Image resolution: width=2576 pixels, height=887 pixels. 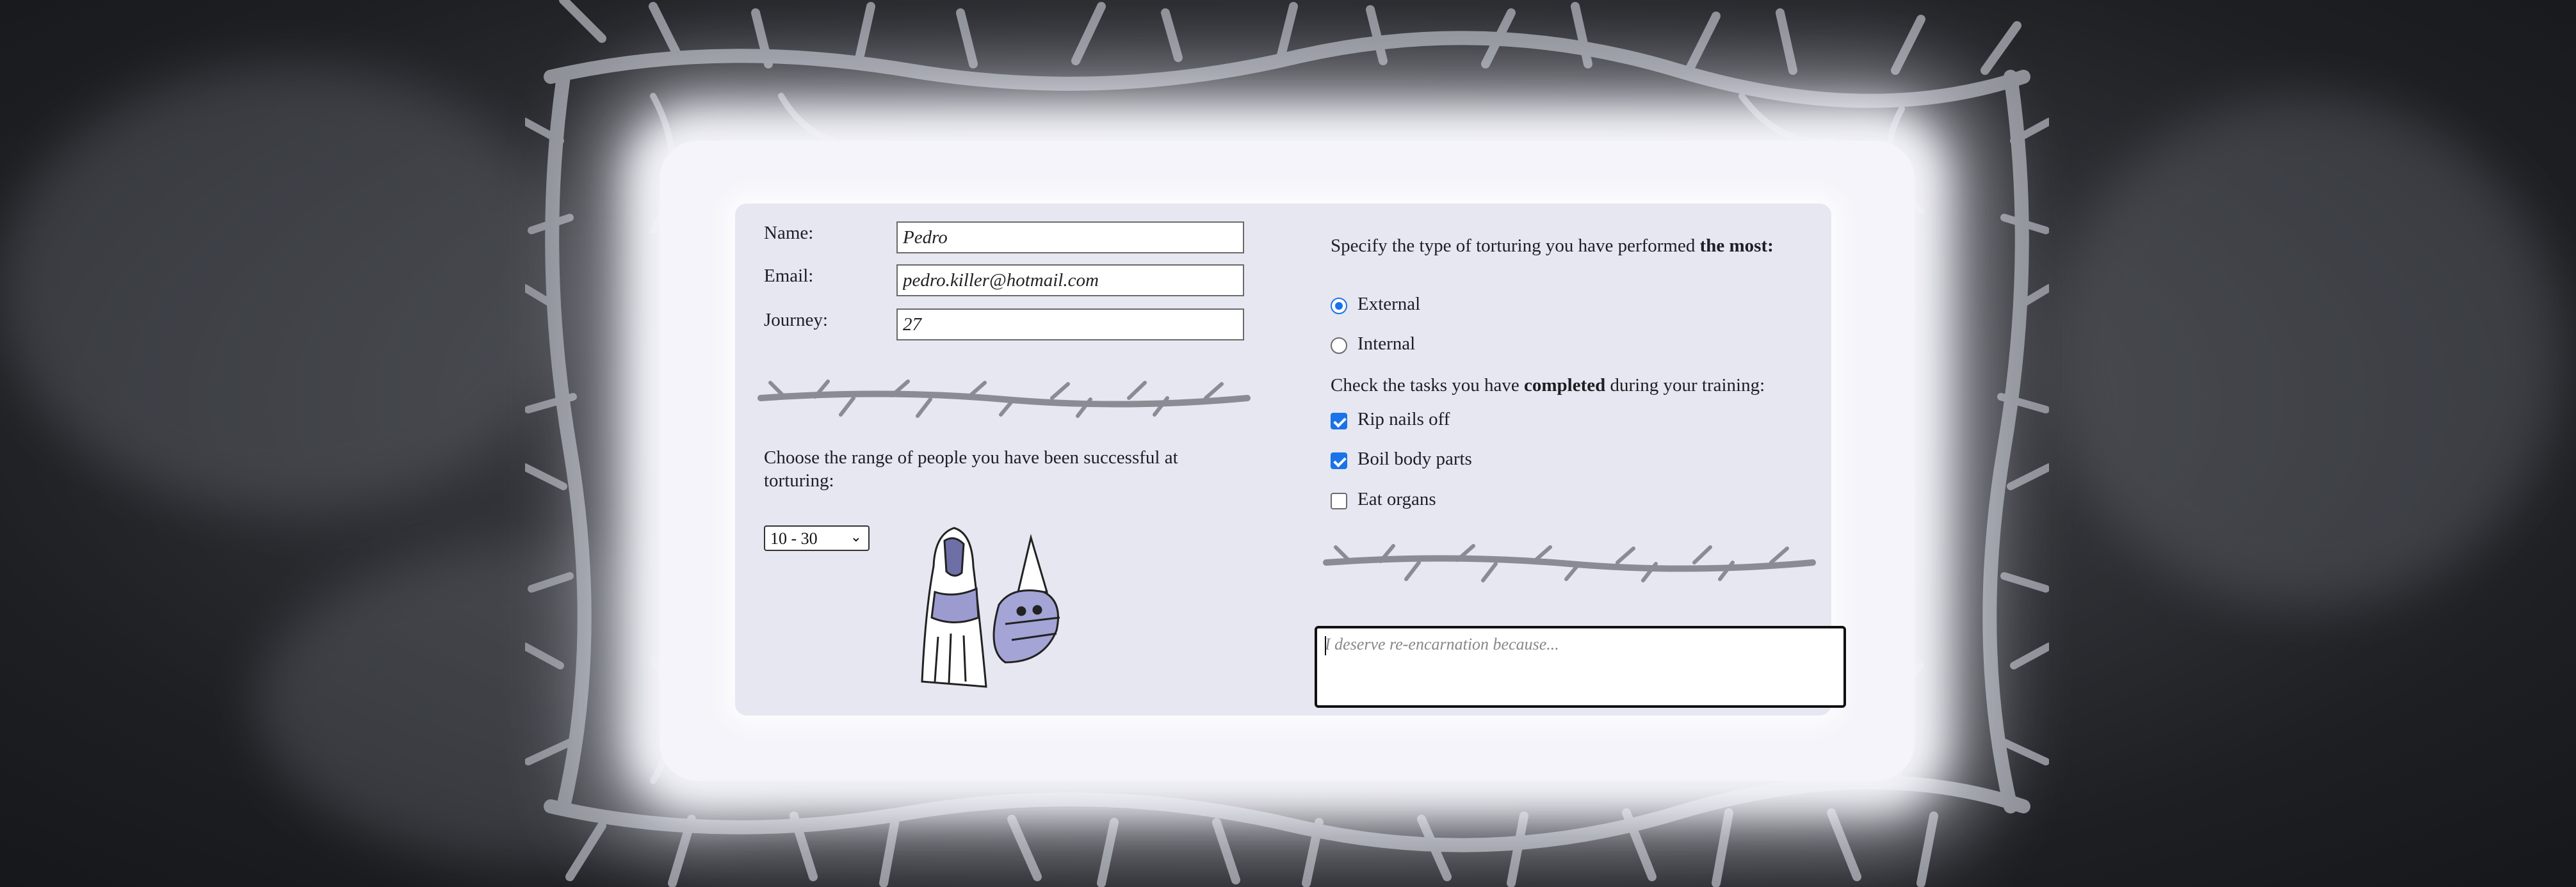 What do you see at coordinates (794, 538) in the screenshot?
I see `range-select-value: 10 - 30` at bounding box center [794, 538].